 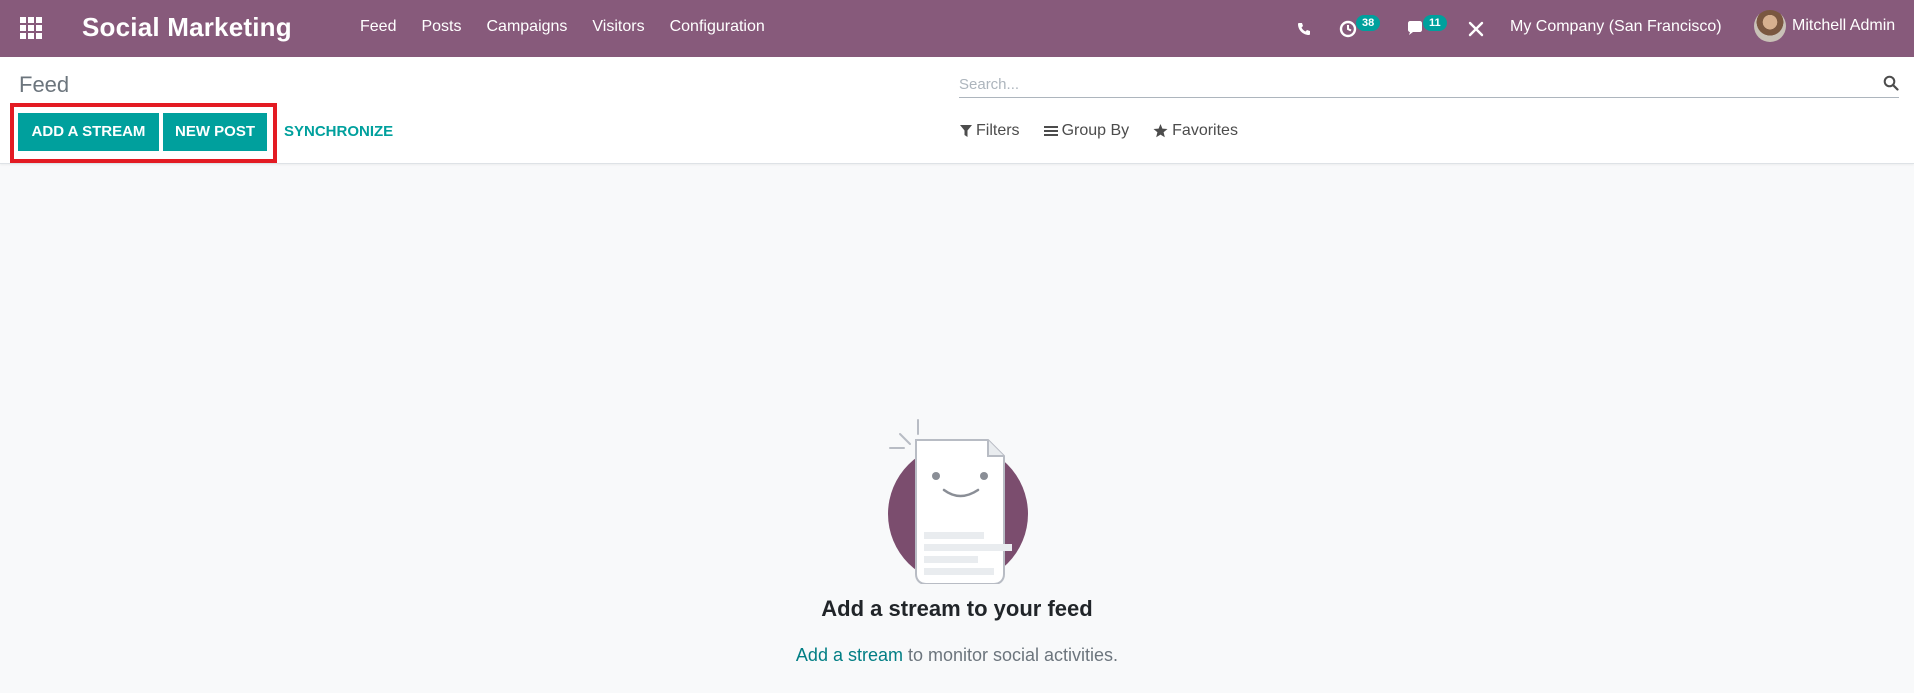 What do you see at coordinates (717, 27) in the screenshot?
I see `menu-item-configuration: Configuration` at bounding box center [717, 27].